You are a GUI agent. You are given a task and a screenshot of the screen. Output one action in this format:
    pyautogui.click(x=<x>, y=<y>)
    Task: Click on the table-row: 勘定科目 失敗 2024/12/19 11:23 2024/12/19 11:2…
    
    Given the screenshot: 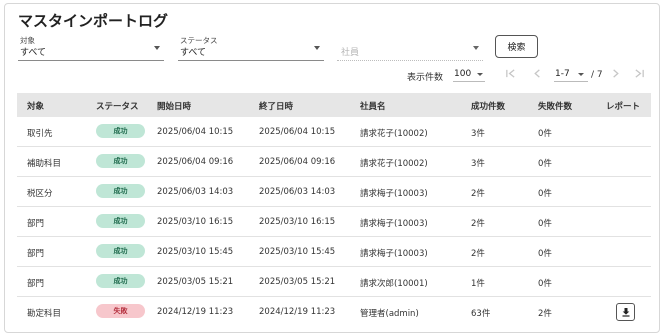 What is the action you would take?
    pyautogui.click(x=334, y=312)
    